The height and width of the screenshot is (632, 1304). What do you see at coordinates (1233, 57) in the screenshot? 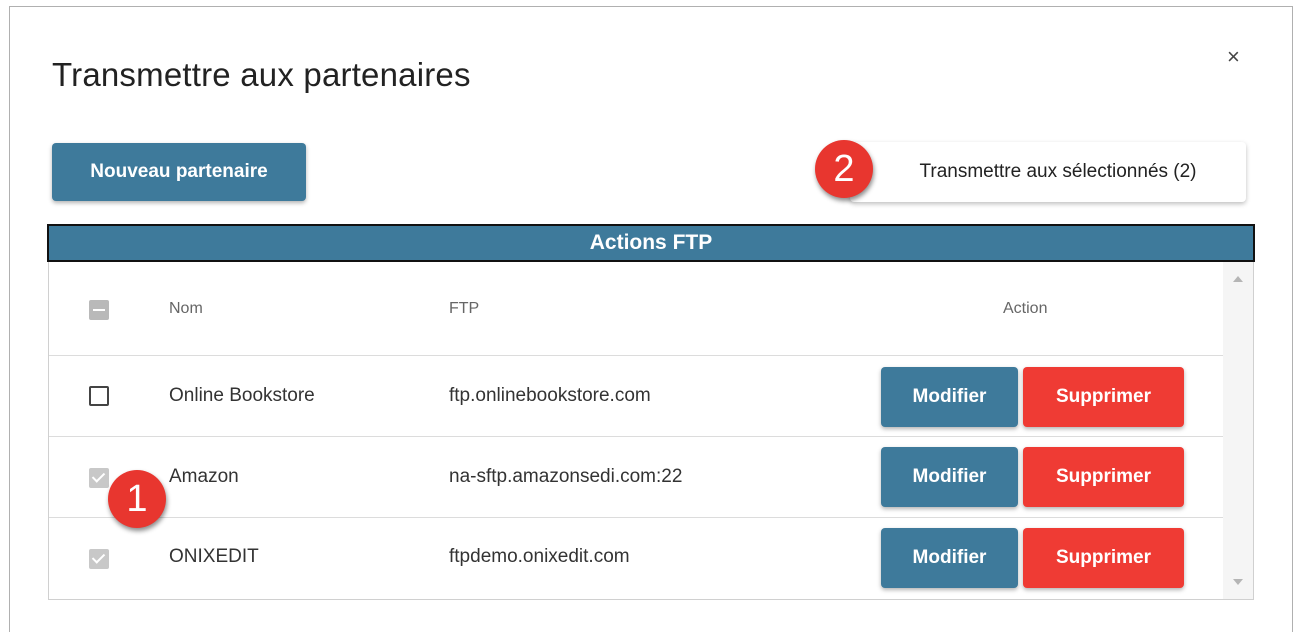
I see `close-icon: ×` at bounding box center [1233, 57].